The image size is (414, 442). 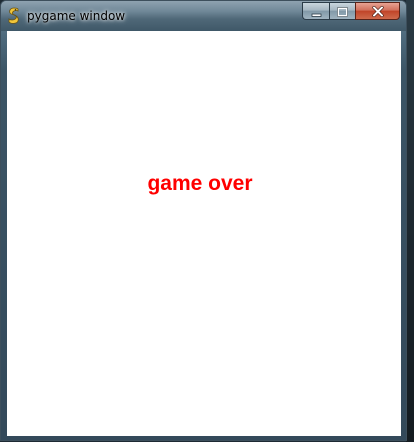 I want to click on maximize-icon, so click(x=342, y=11).